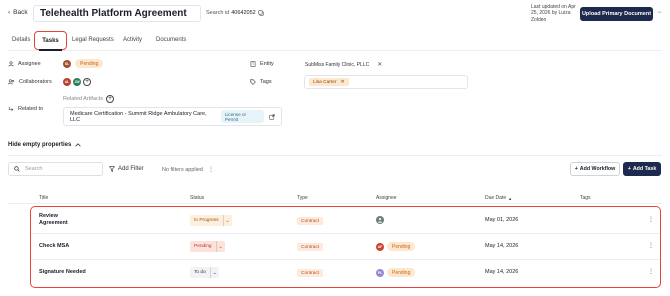 The height and width of the screenshot is (296, 670). I want to click on add-task-button: + Add Task, so click(642, 169).